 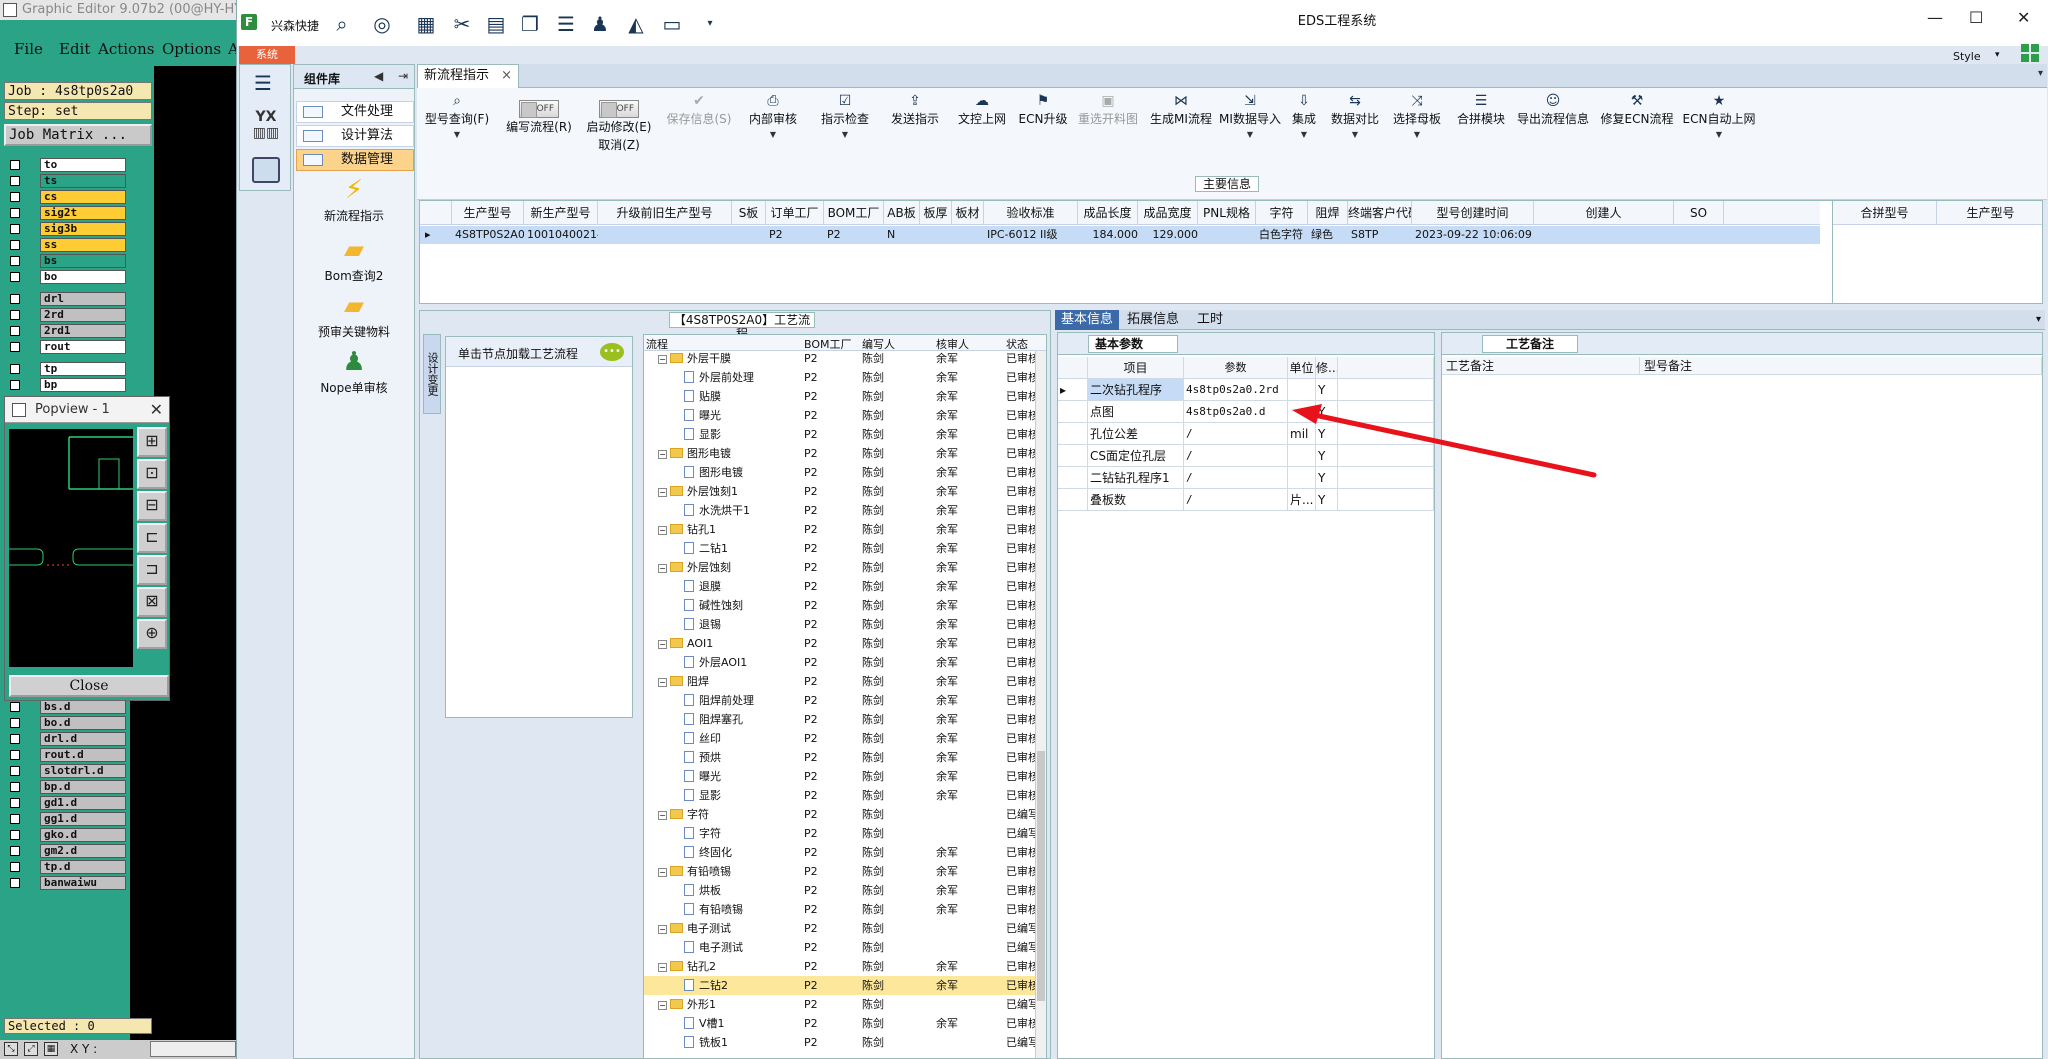 What do you see at coordinates (840, 643) in the screenshot?
I see `tree-row: − AOI1 P2 陈剑 余军 已审核` at bounding box center [840, 643].